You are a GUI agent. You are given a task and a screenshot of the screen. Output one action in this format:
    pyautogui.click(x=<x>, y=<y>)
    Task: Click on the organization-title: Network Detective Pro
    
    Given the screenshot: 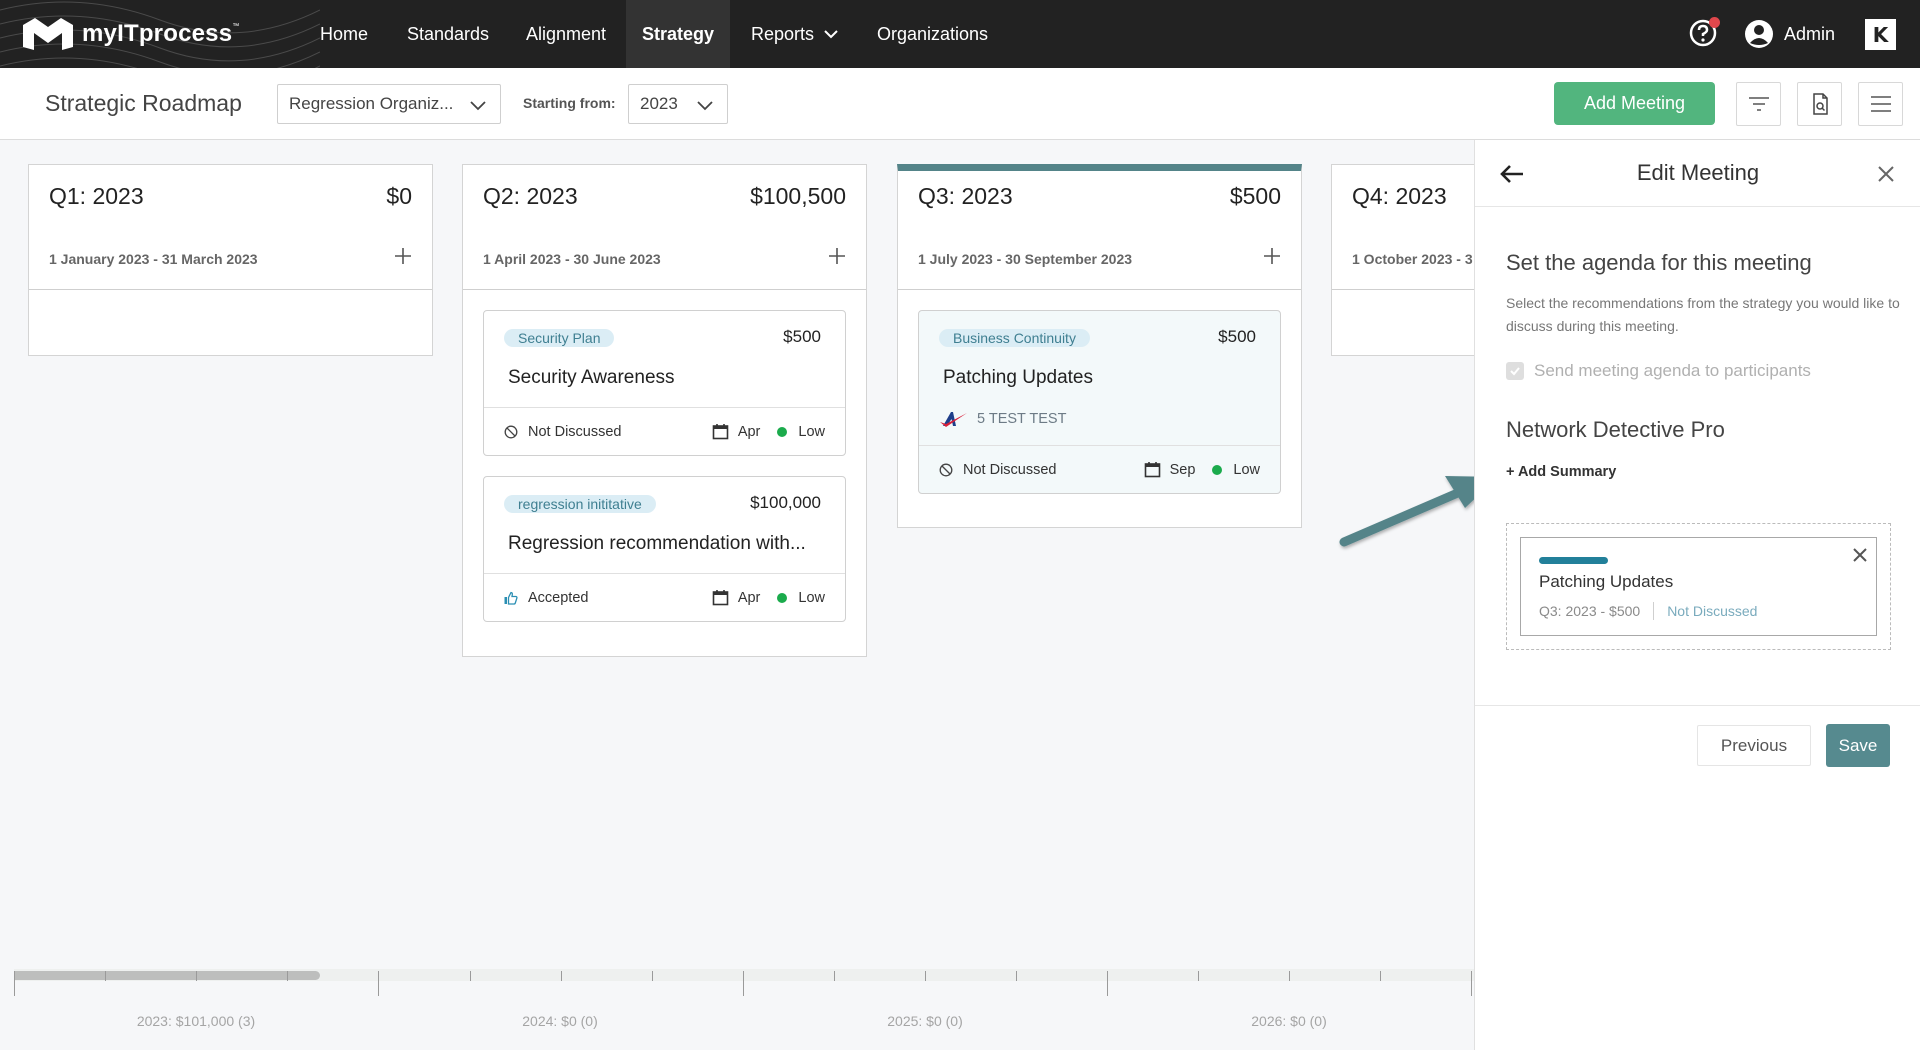 What is the action you would take?
    pyautogui.click(x=1615, y=429)
    